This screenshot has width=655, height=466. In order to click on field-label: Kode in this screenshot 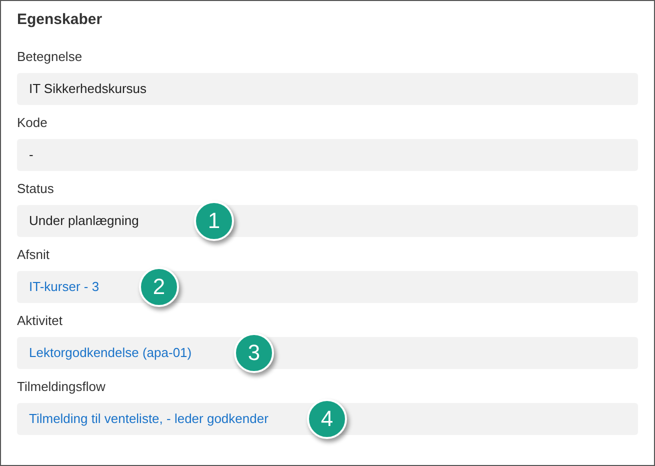, I will do `click(32, 123)`.